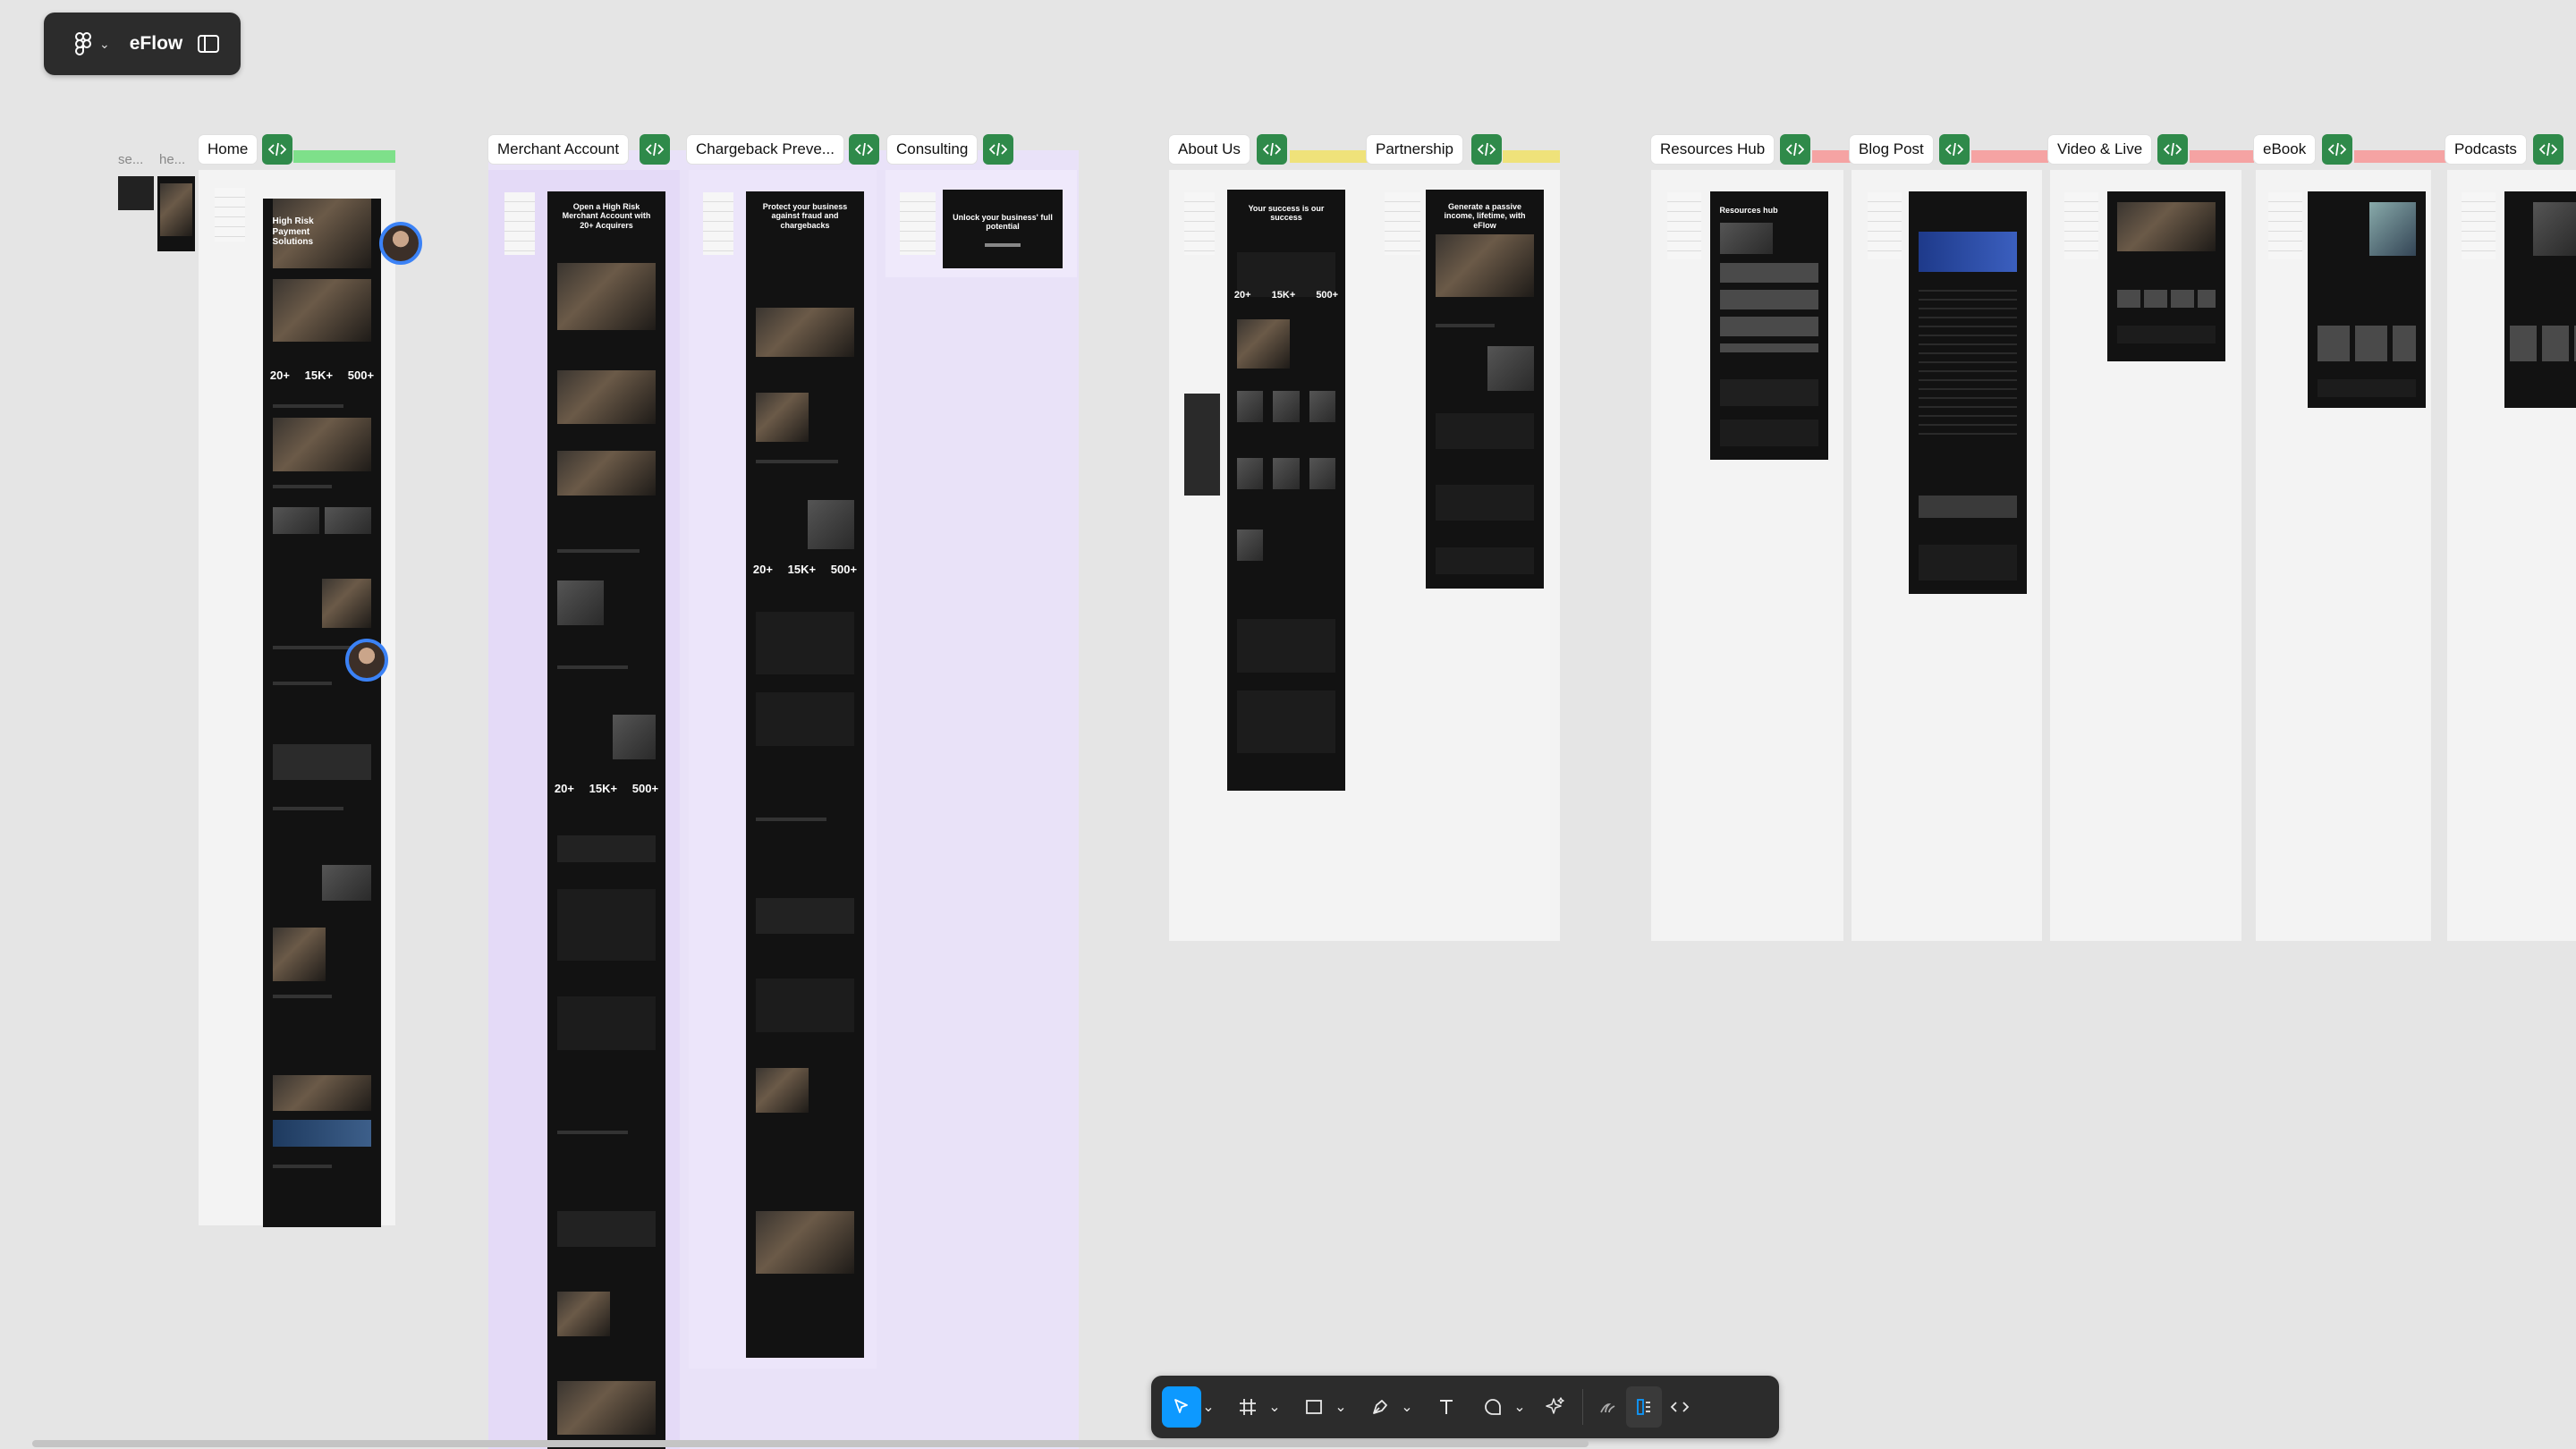 The width and height of the screenshot is (2576, 1449). Describe the element at coordinates (2166, 276) in the screenshot. I see `page-frame-video-live` at that location.